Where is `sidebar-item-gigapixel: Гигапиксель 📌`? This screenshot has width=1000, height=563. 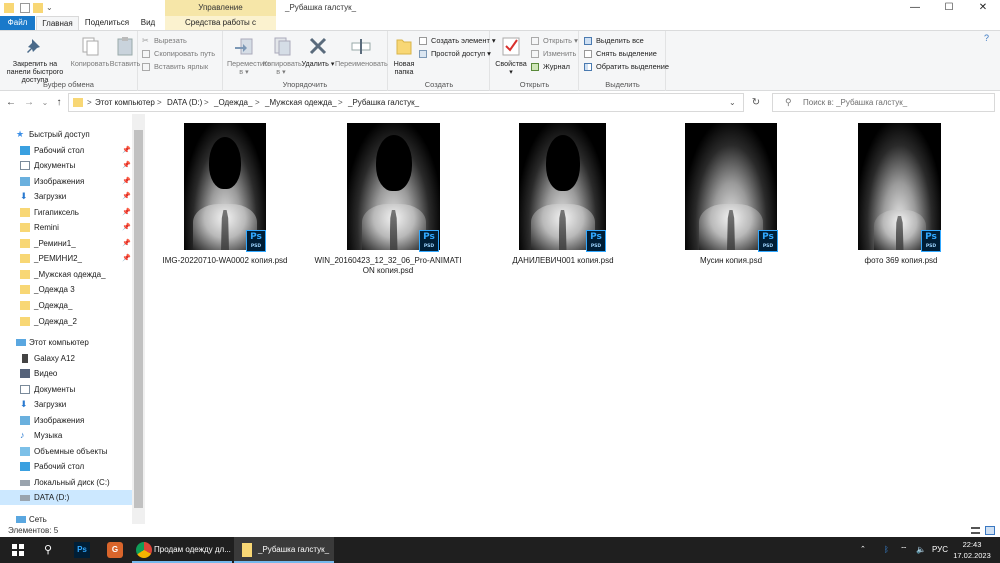 sidebar-item-gigapixel: Гигапиксель 📌 is located at coordinates (66, 212).